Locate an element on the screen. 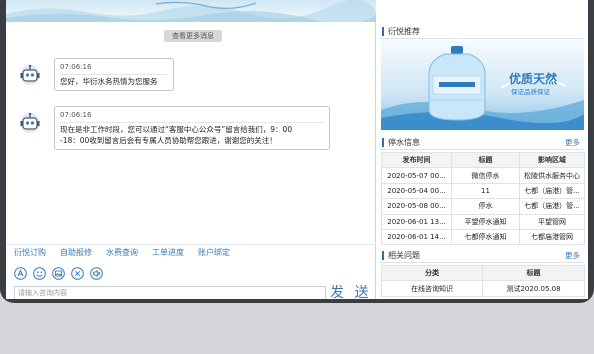 Image resolution: width=594 pixels, height=354 pixels. emoji-icon is located at coordinates (39, 273).